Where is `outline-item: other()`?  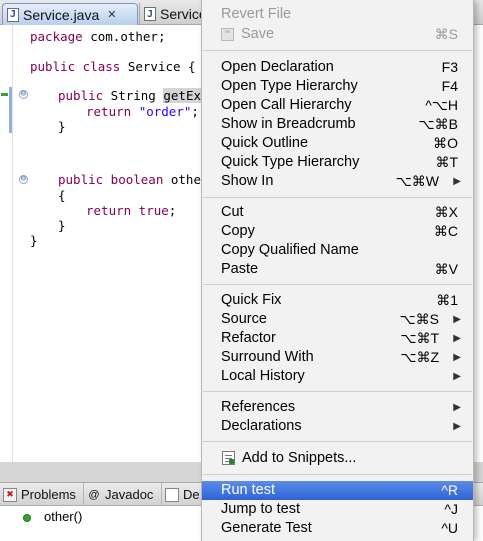 outline-item: other() is located at coordinates (63, 516).